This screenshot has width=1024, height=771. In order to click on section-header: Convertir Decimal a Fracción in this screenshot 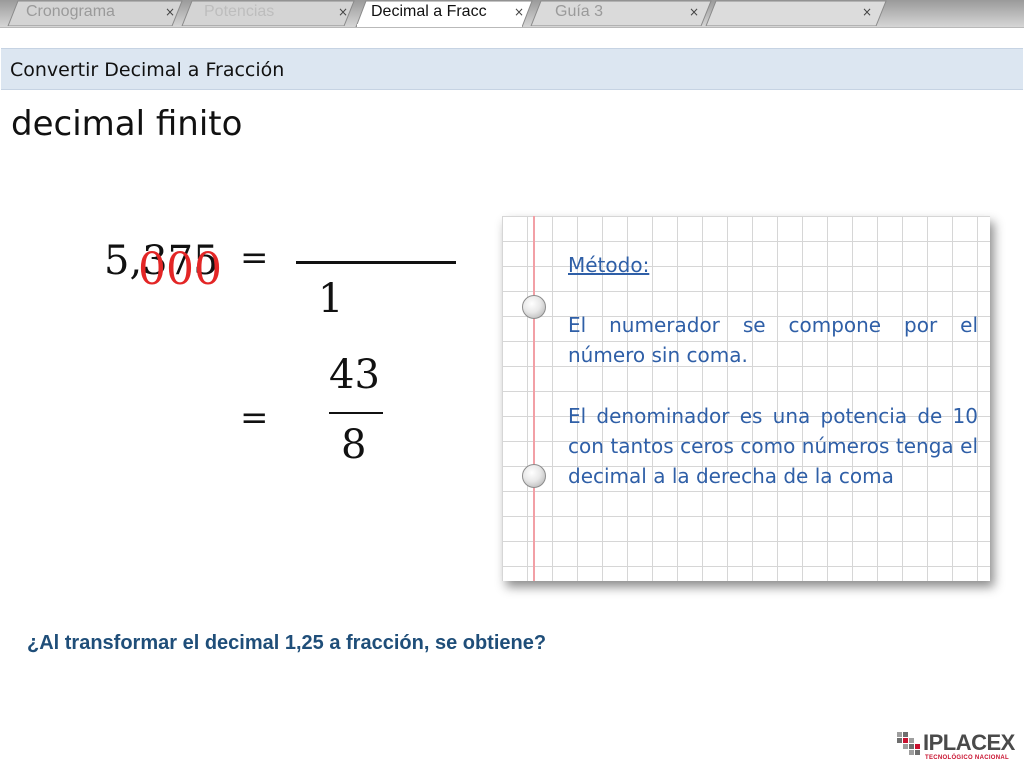, I will do `click(512, 69)`.